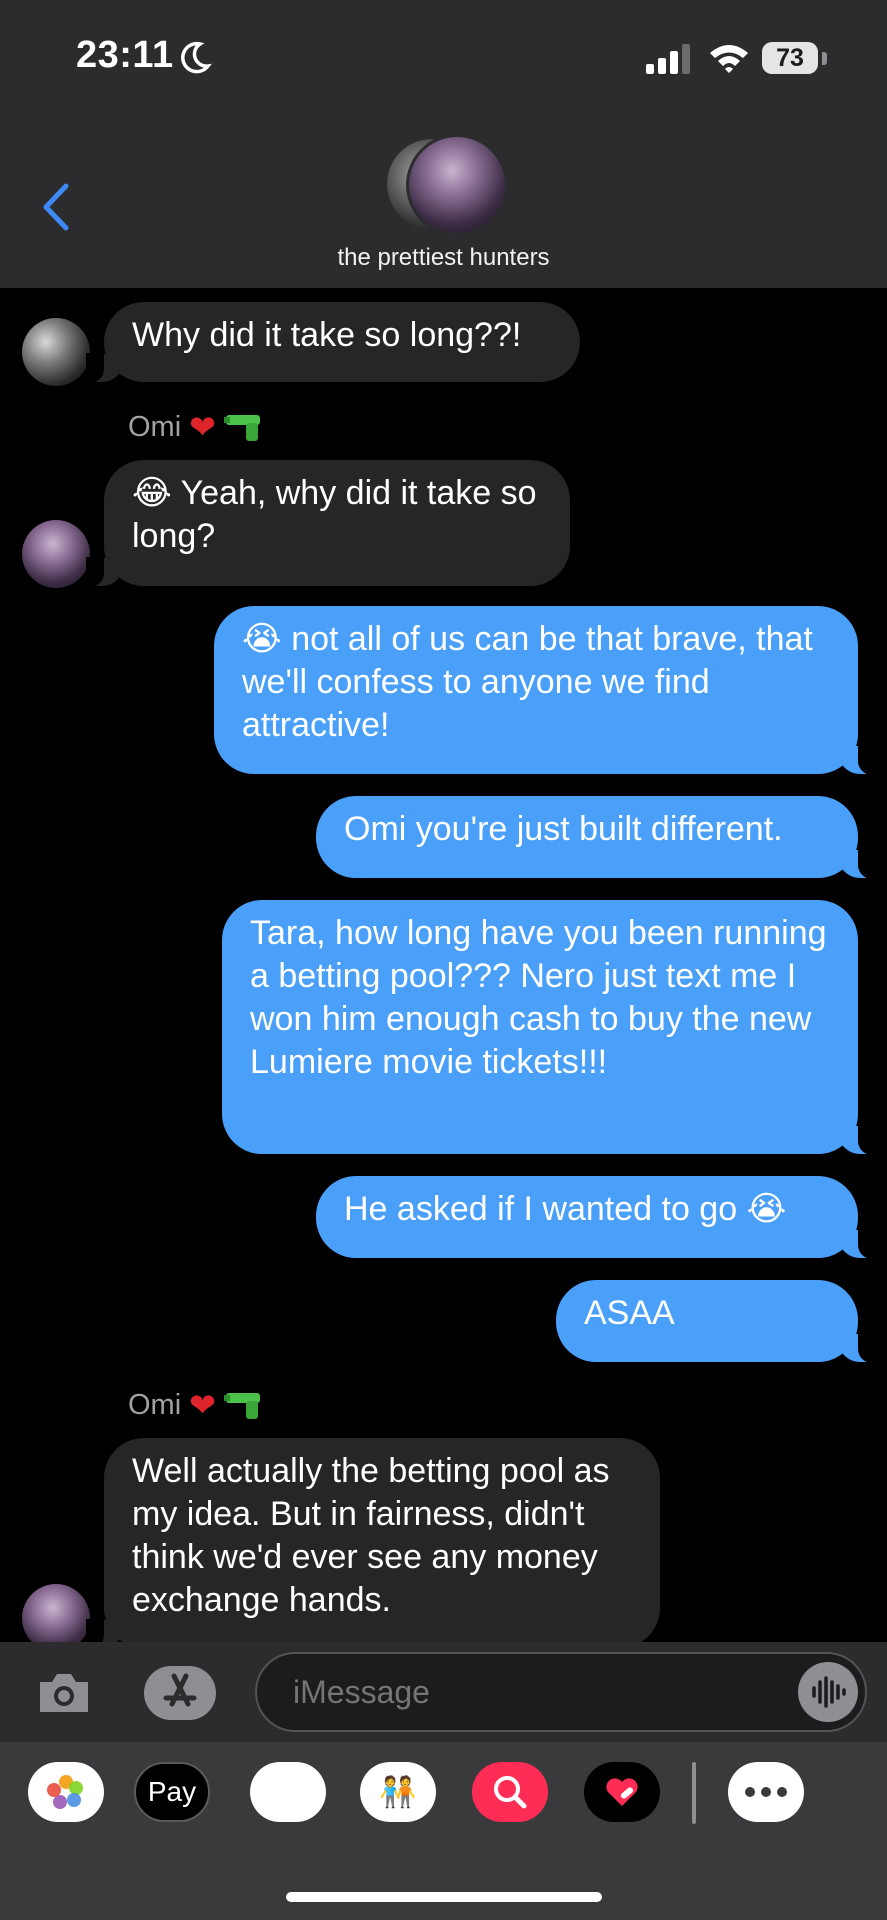 This screenshot has width=887, height=1920. I want to click on memoji-stickers-icon: 🧑‍🤝‍🧑, so click(398, 1792).